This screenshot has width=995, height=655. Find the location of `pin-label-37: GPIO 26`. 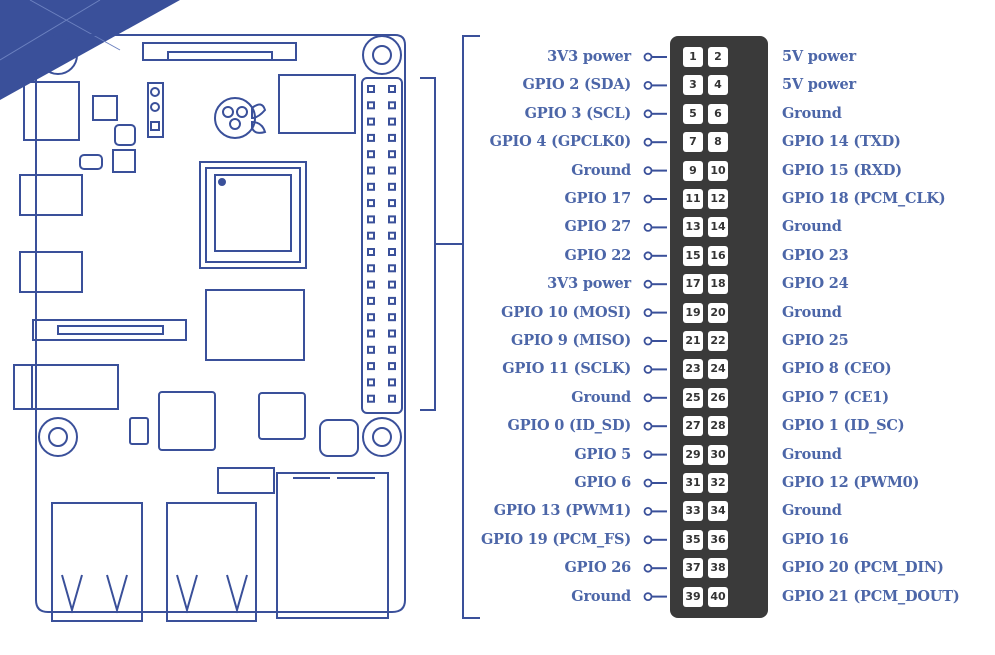

pin-label-37: GPIO 26 is located at coordinates (597, 568).